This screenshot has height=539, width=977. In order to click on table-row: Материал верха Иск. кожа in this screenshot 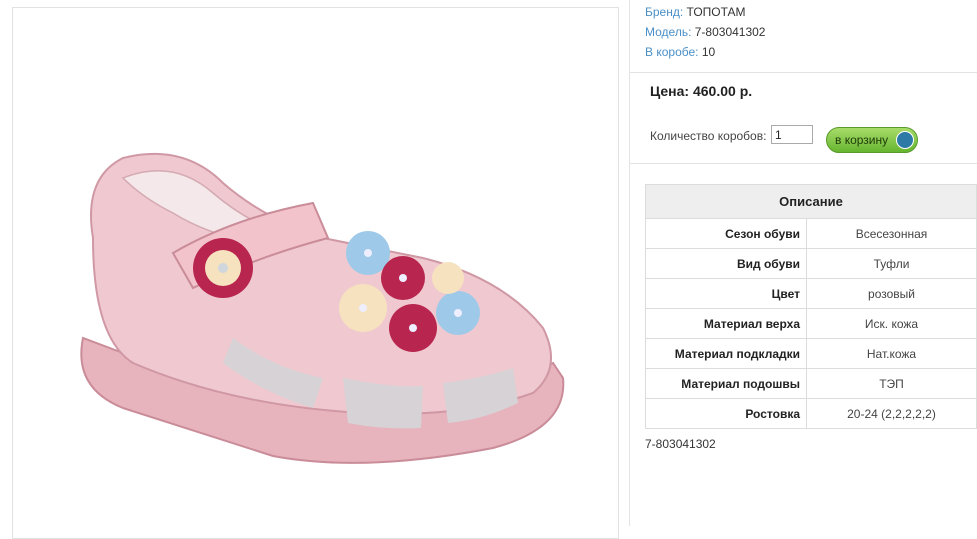, I will do `click(811, 323)`.